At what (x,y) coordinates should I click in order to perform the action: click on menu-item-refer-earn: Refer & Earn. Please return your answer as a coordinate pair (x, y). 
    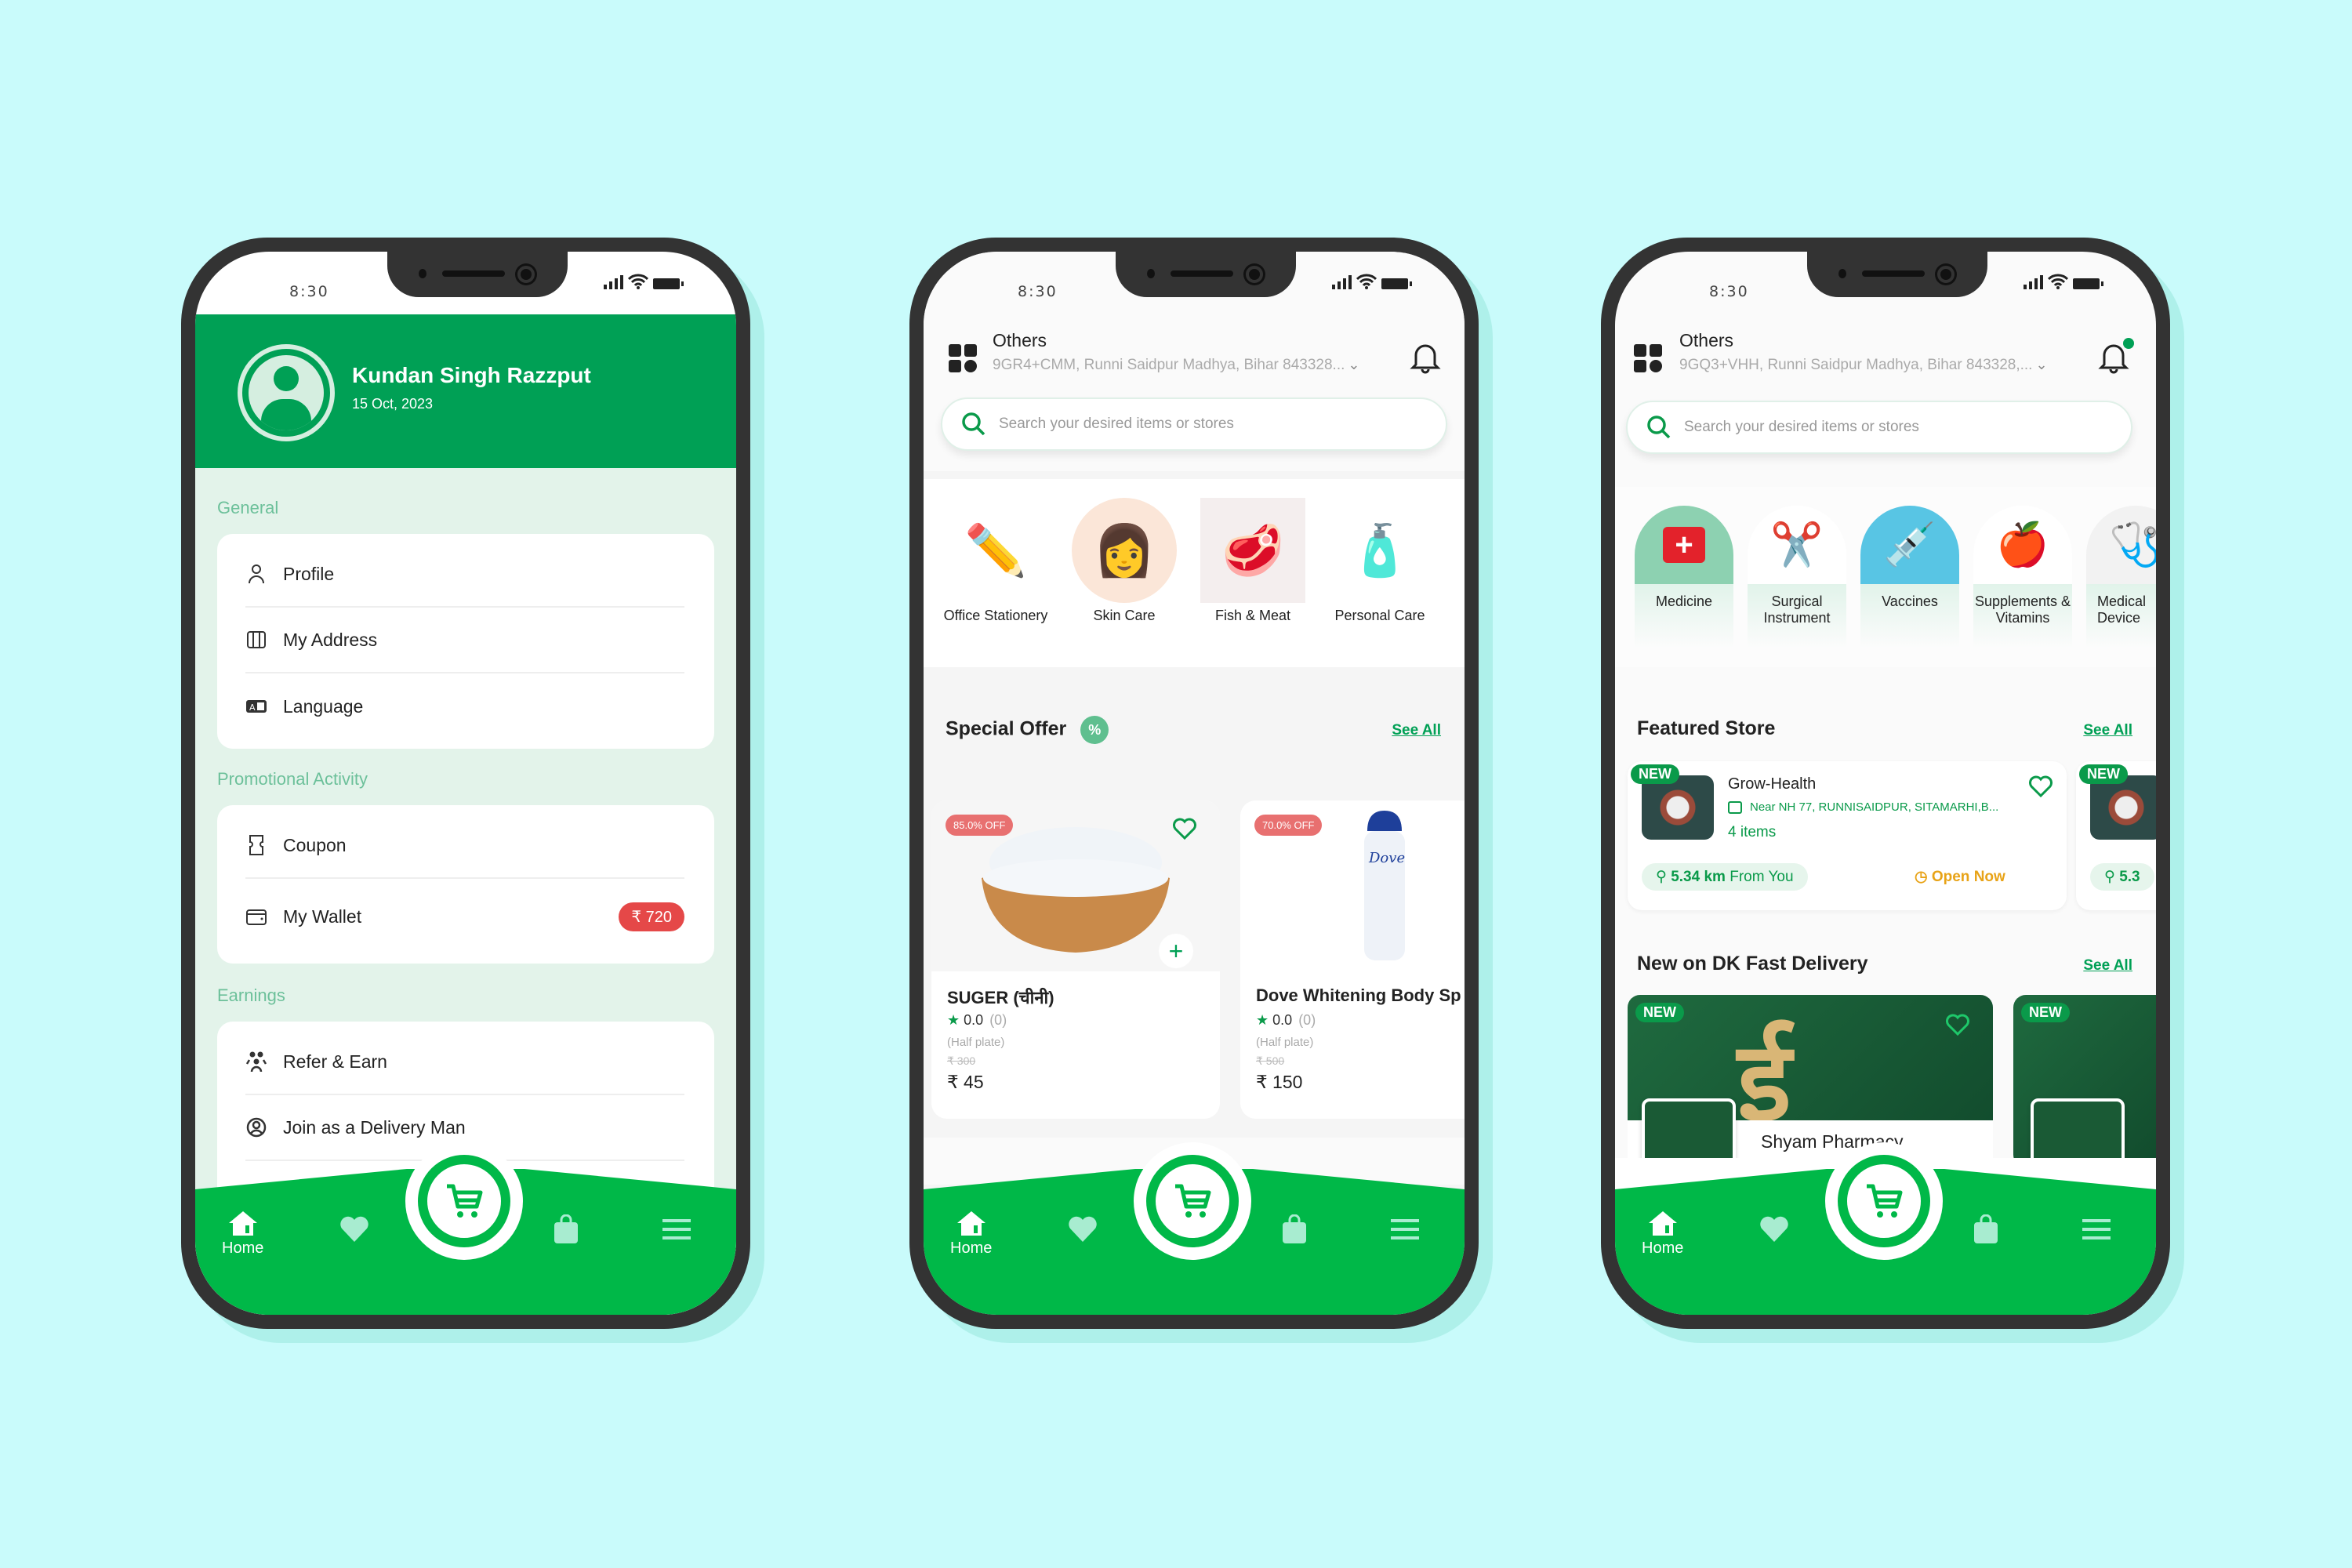
    Looking at the image, I should click on (464, 1062).